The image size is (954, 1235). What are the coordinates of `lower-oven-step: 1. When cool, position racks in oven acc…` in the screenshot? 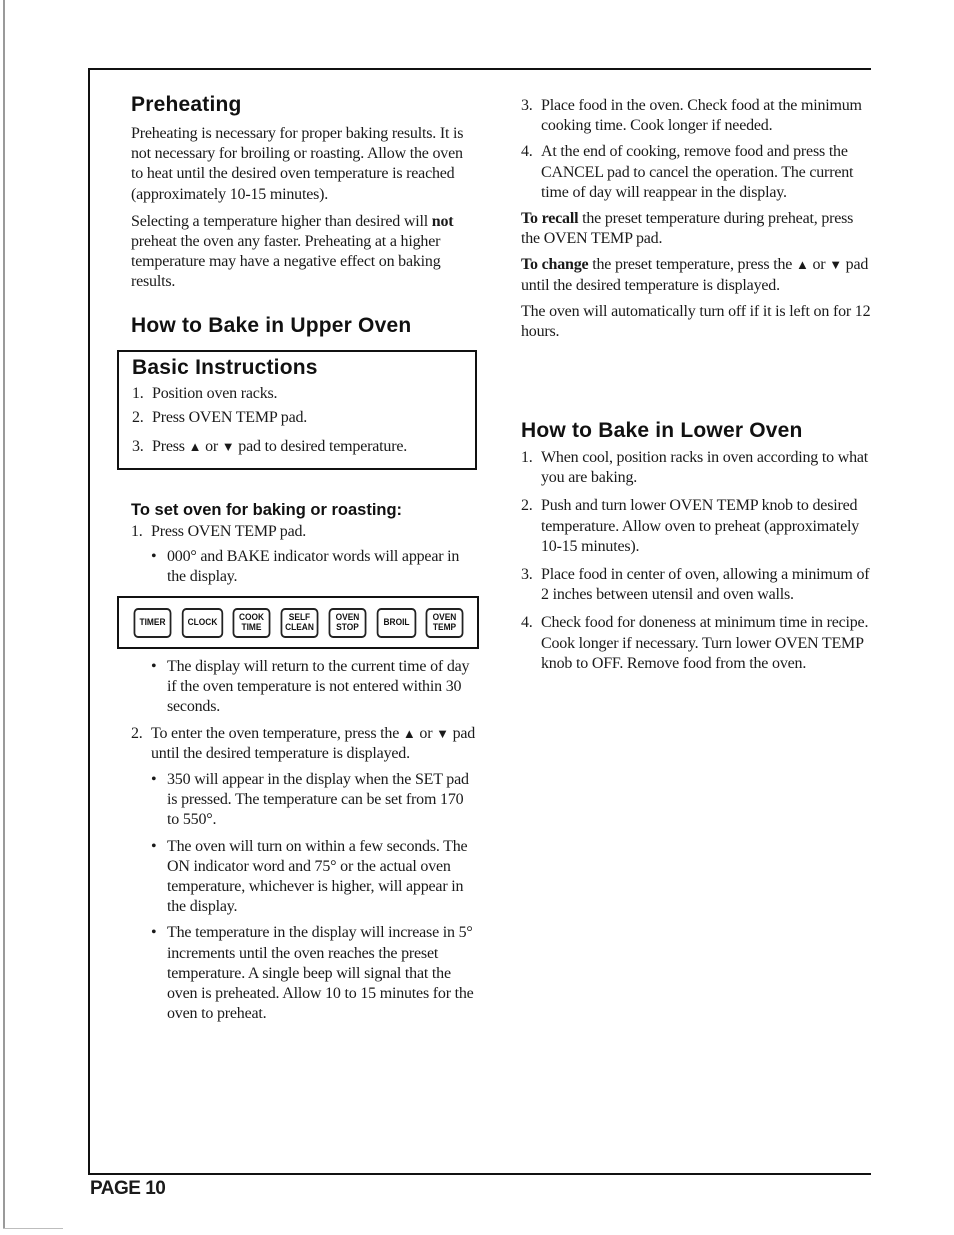 It's located at (695, 468).